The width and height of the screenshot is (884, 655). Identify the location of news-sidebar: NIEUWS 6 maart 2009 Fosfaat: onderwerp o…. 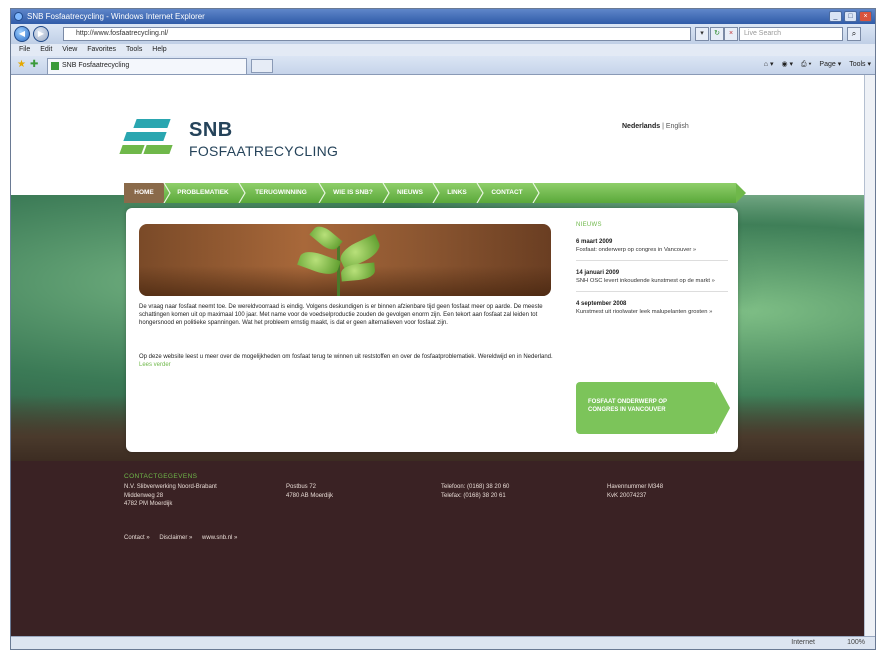
(652, 276).